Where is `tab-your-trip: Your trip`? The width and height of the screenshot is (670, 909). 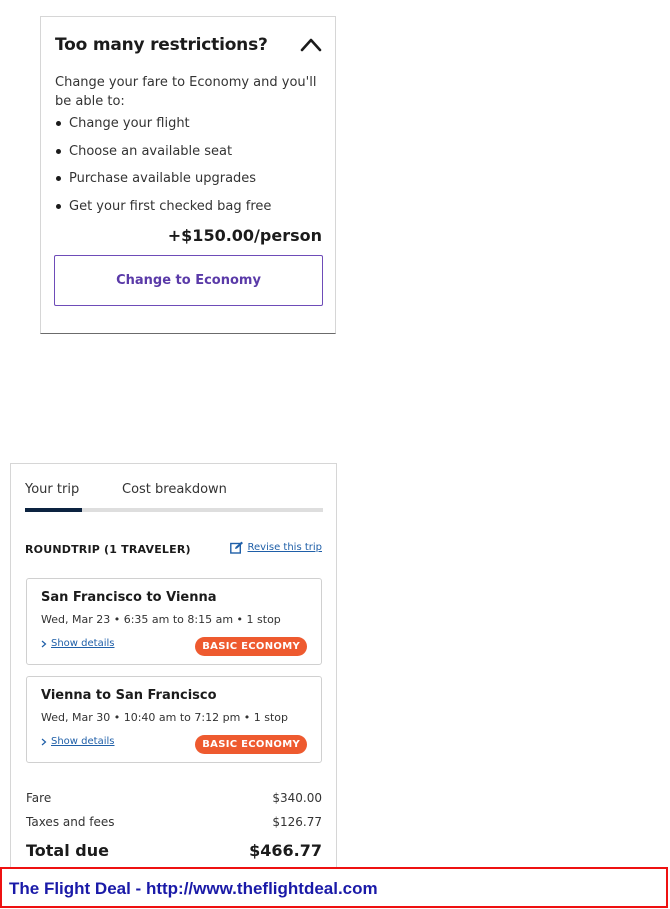 tab-your-trip: Your trip is located at coordinates (52, 489).